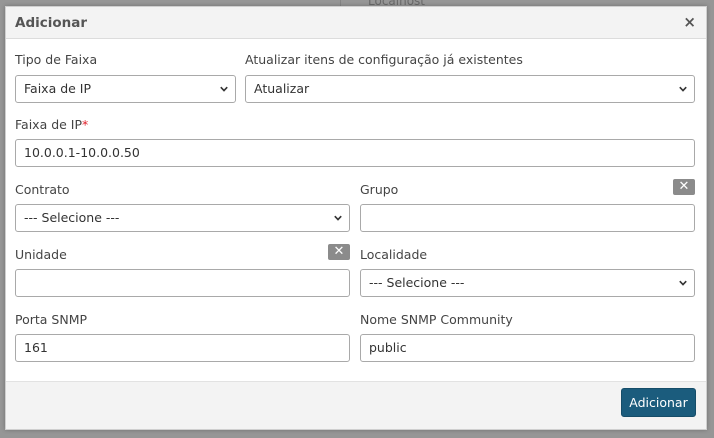  I want to click on localidade-label: Localidade, so click(394, 254).